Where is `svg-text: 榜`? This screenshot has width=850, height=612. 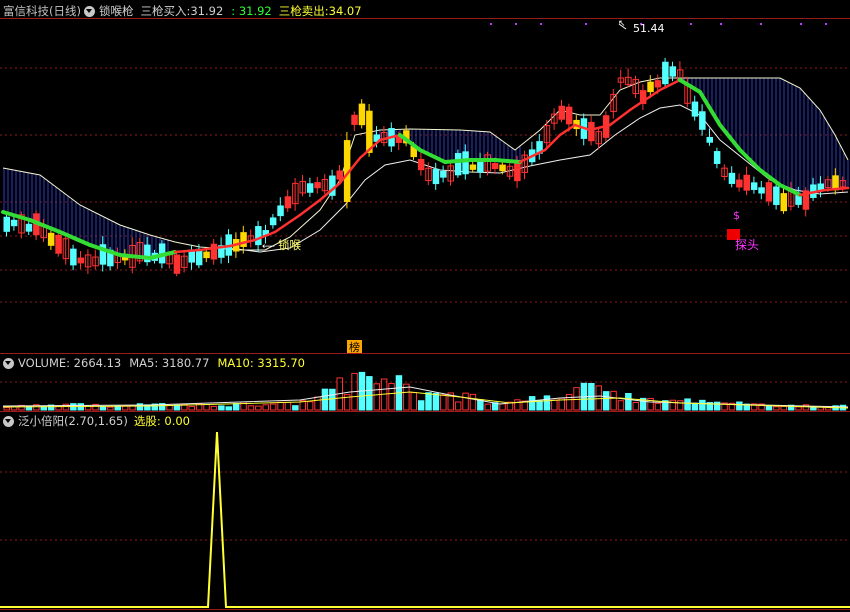
svg-text: 榜 is located at coordinates (354, 347).